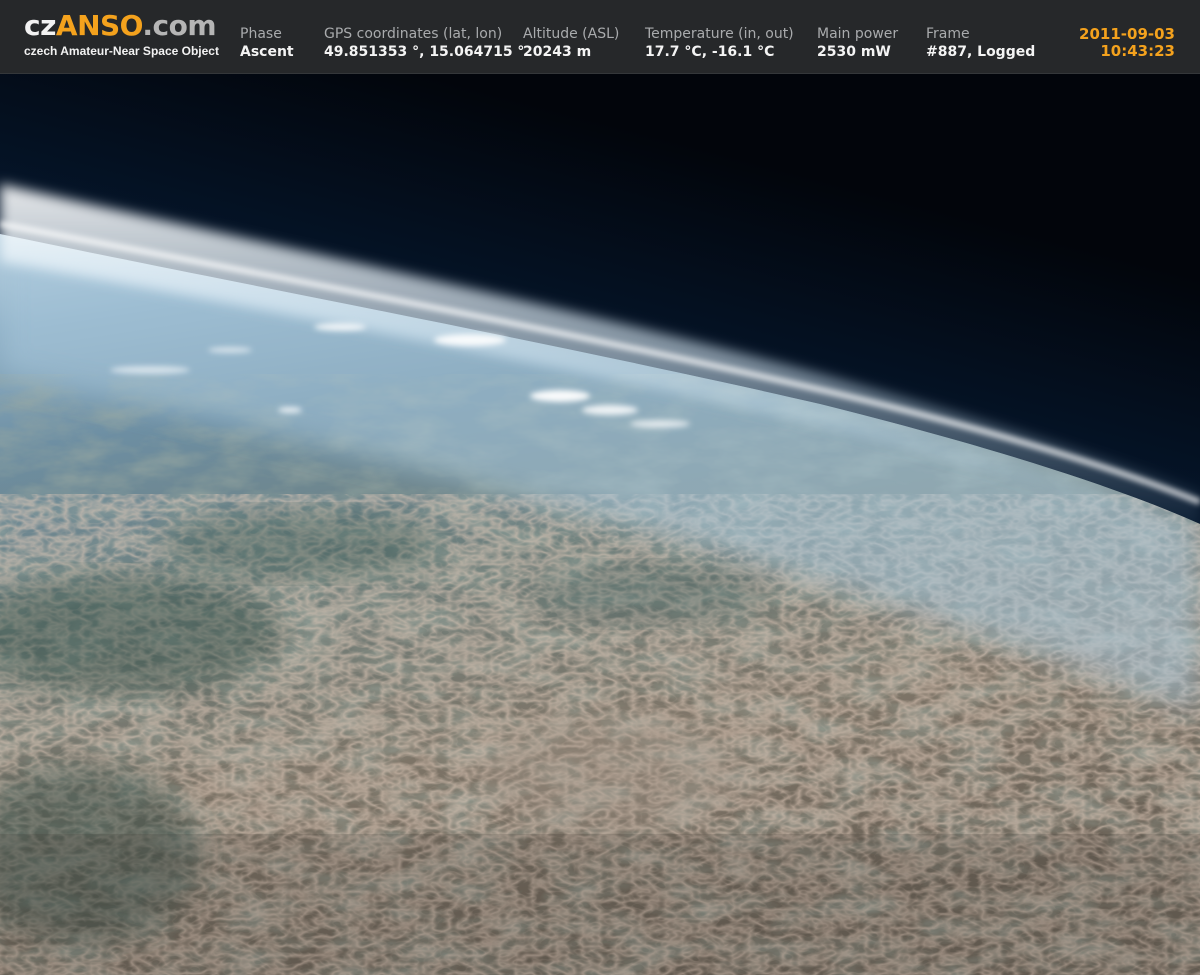 The image size is (1200, 975). Describe the element at coordinates (571, 34) in the screenshot. I see `altitude-label: Altitude (ASL)` at that location.